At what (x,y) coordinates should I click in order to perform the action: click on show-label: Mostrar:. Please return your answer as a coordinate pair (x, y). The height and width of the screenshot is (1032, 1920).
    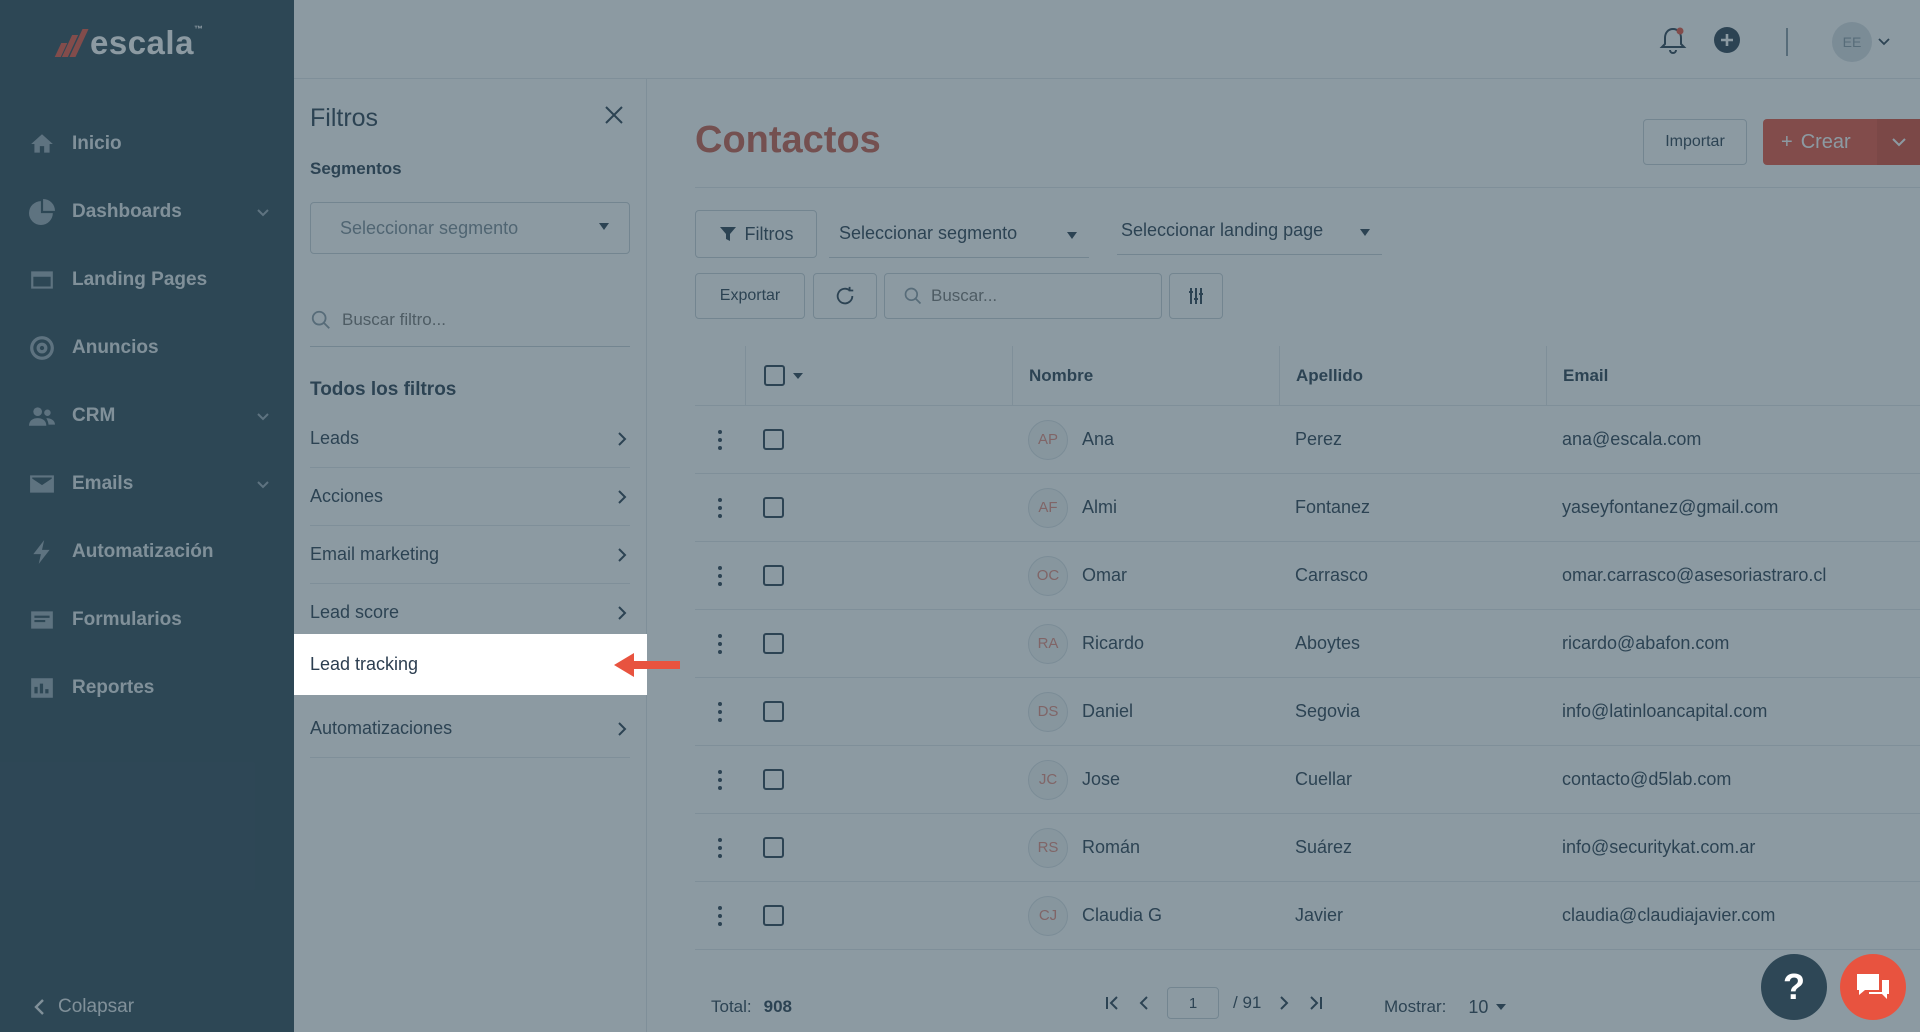
    Looking at the image, I should click on (1415, 1006).